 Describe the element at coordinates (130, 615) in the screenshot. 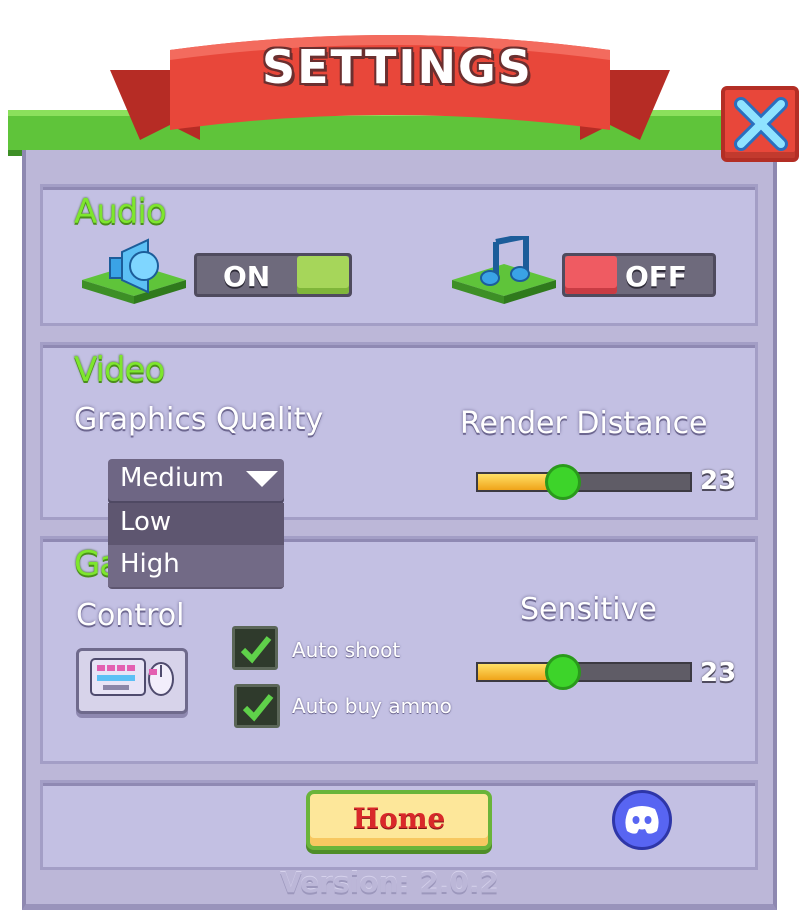

I see `control-label: Control` at that location.